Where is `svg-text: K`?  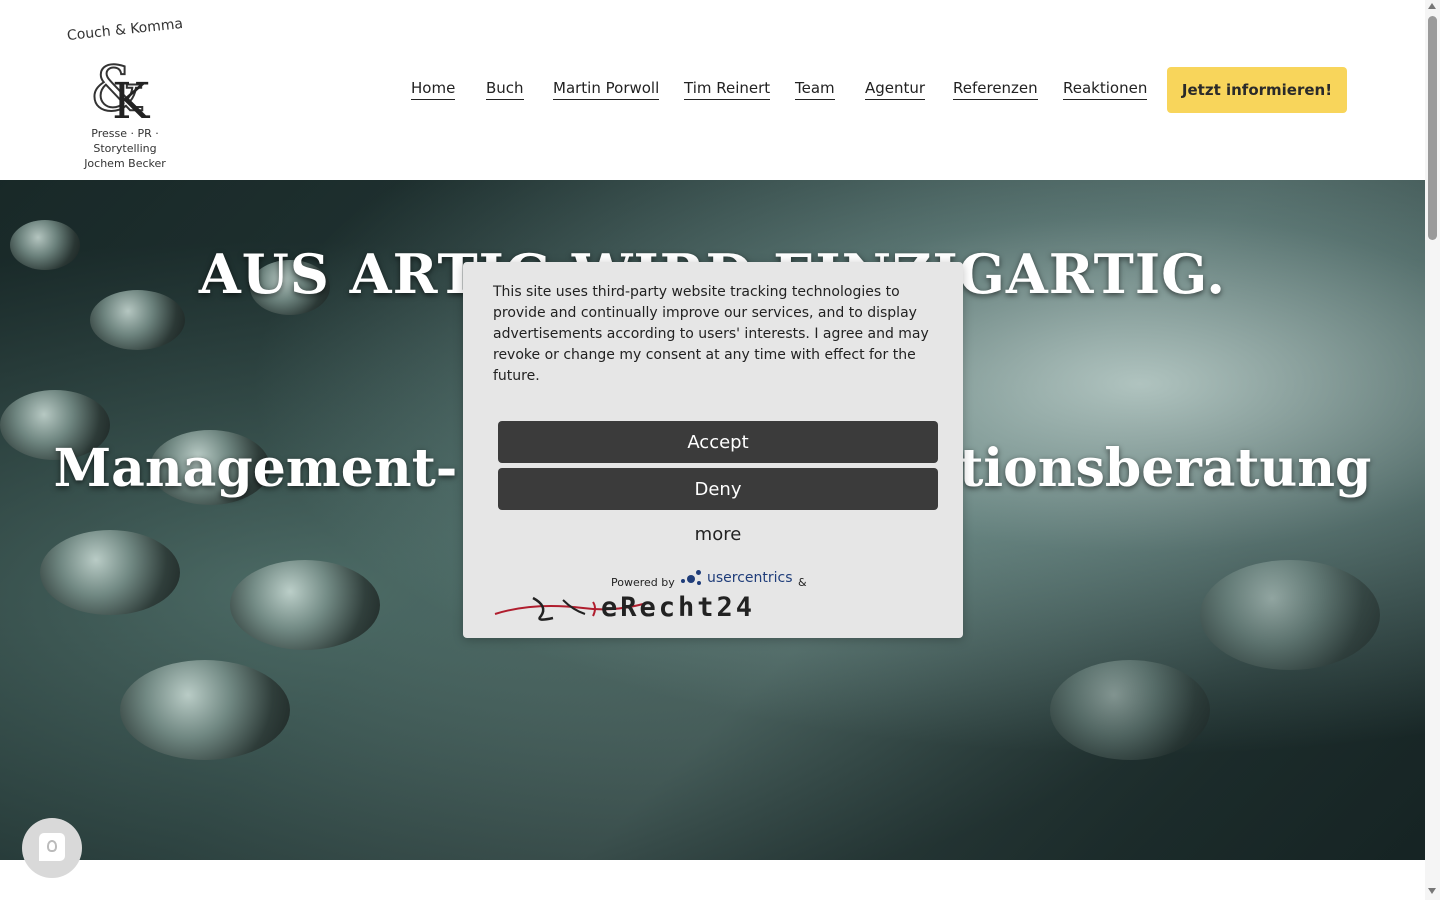 svg-text: K is located at coordinates (131, 100).